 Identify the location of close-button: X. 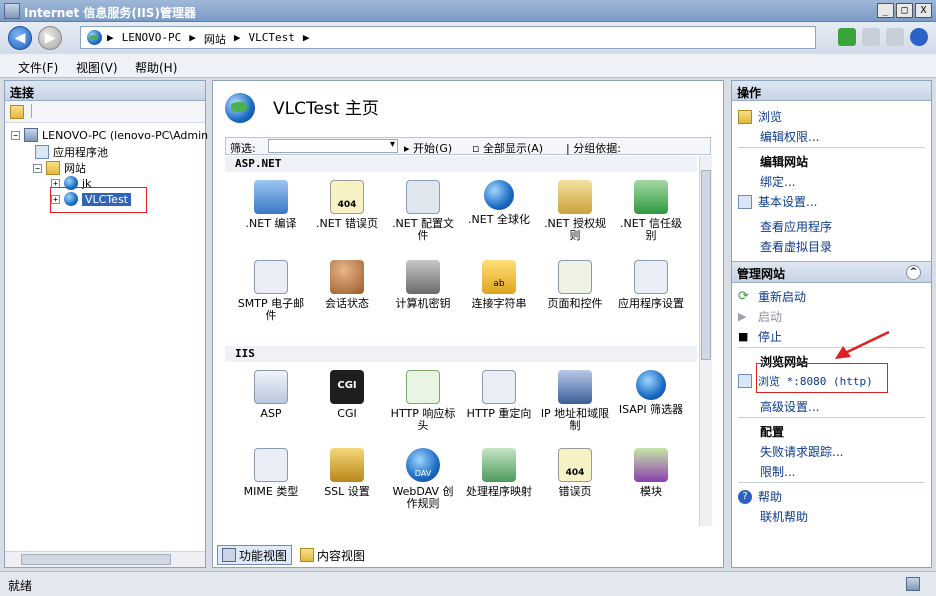
(923, 10).